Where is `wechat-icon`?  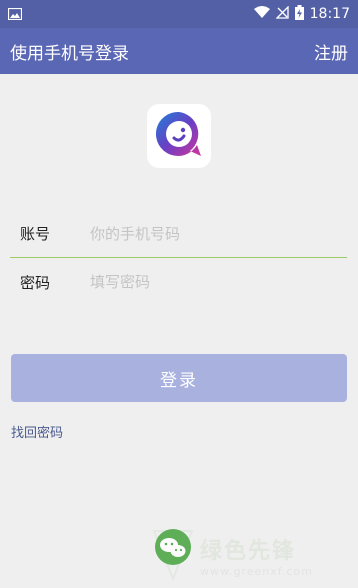 wechat-icon is located at coordinates (173, 555).